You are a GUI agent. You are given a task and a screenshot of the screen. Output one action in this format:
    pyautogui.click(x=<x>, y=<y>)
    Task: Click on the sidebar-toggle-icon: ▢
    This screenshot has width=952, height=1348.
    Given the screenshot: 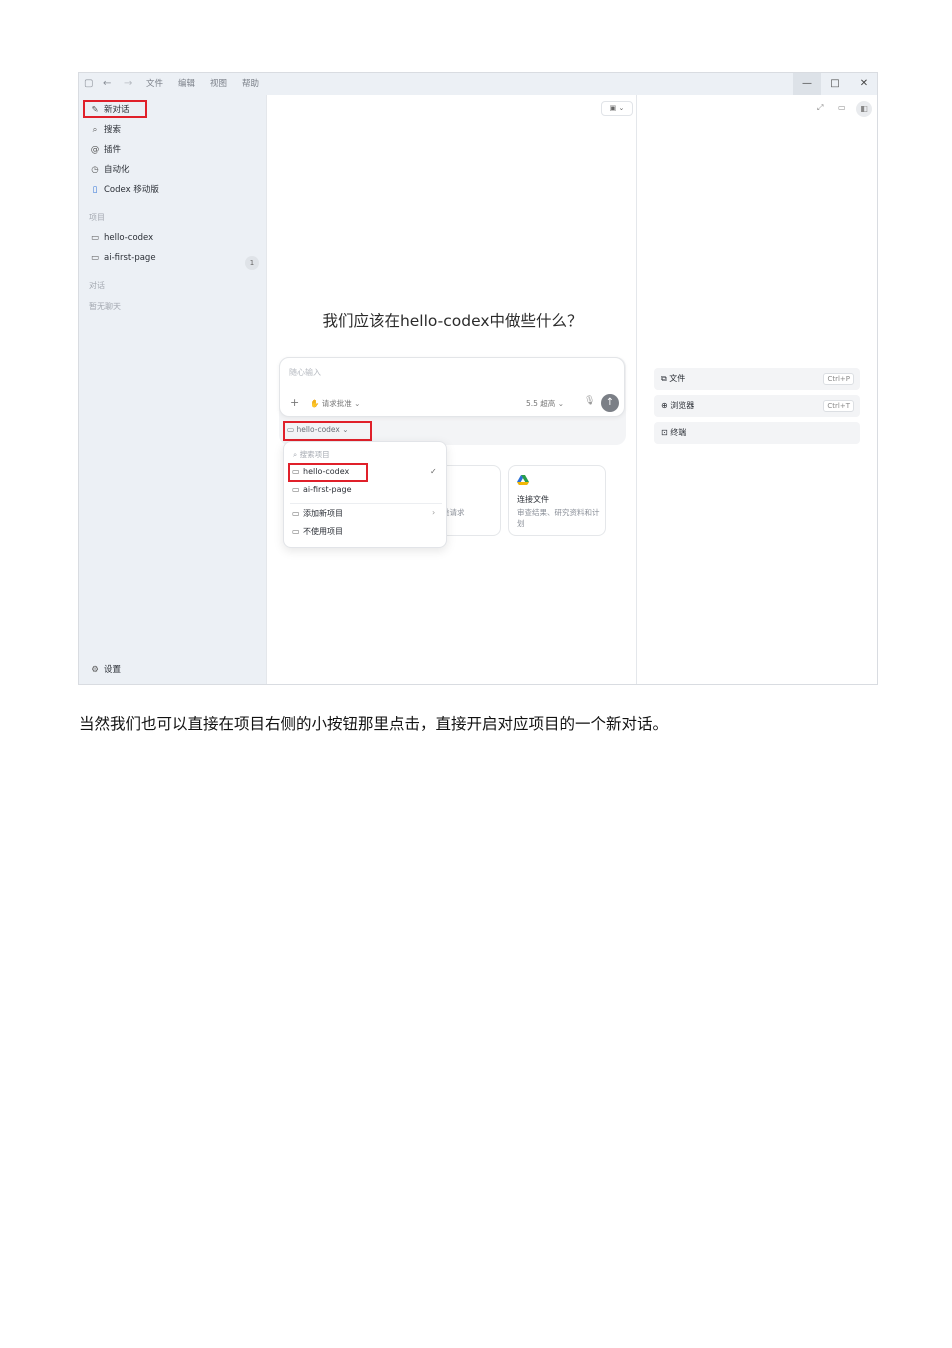 What is the action you would take?
    pyautogui.click(x=88, y=84)
    